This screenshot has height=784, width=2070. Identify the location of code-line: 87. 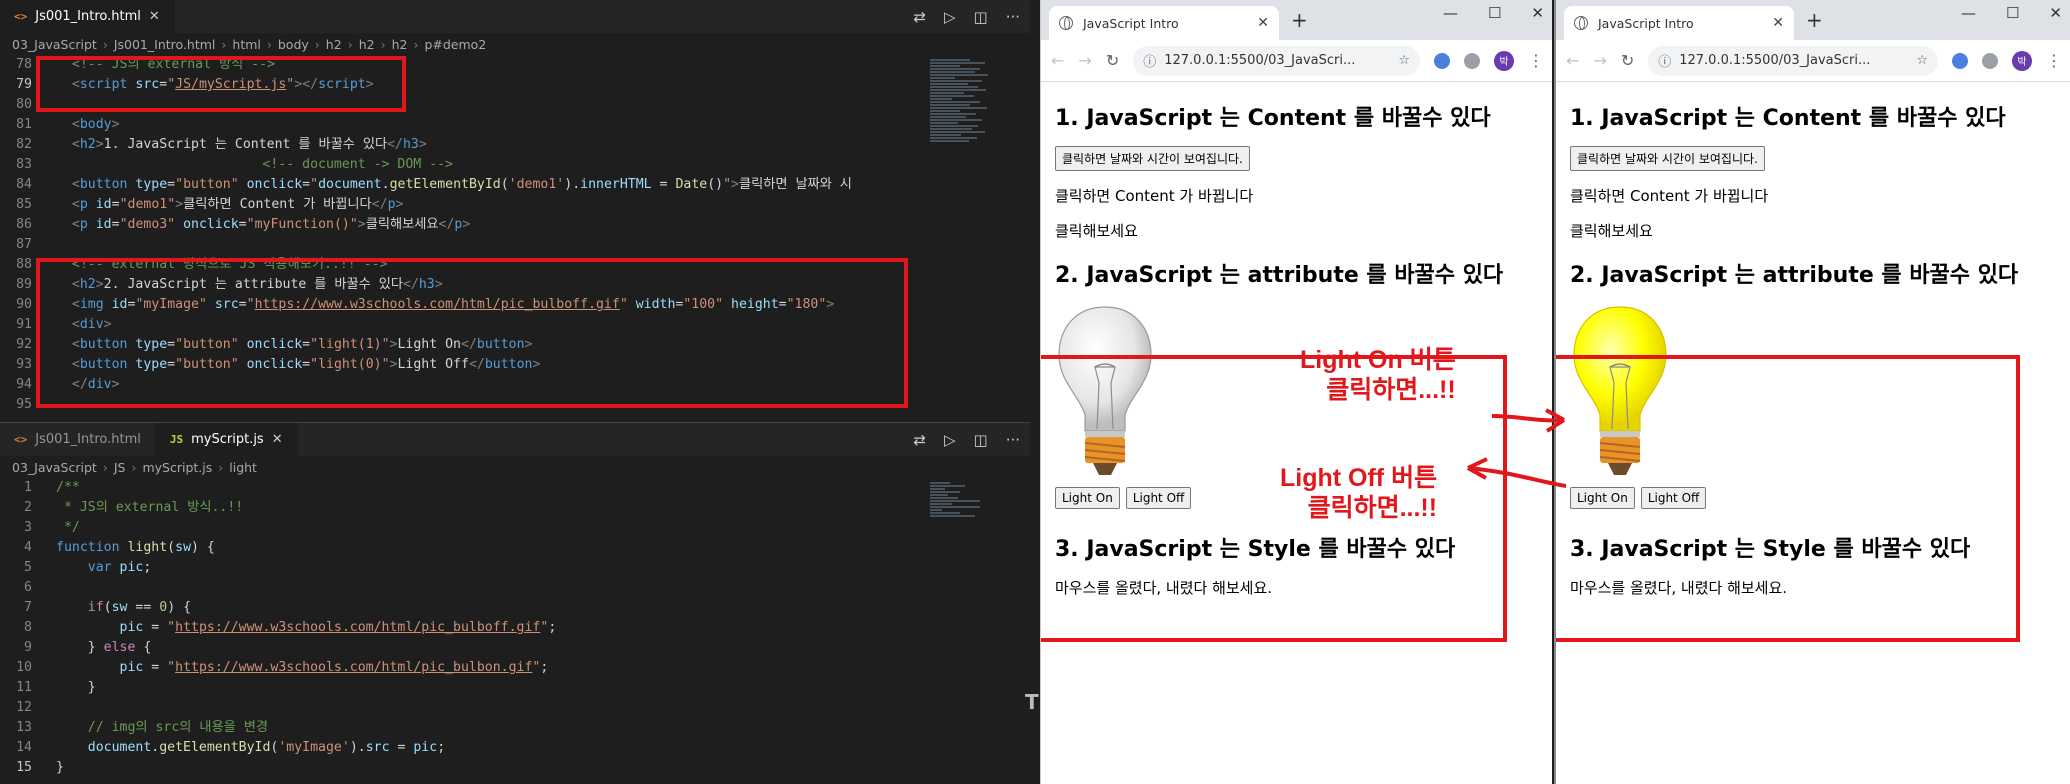
(515, 245).